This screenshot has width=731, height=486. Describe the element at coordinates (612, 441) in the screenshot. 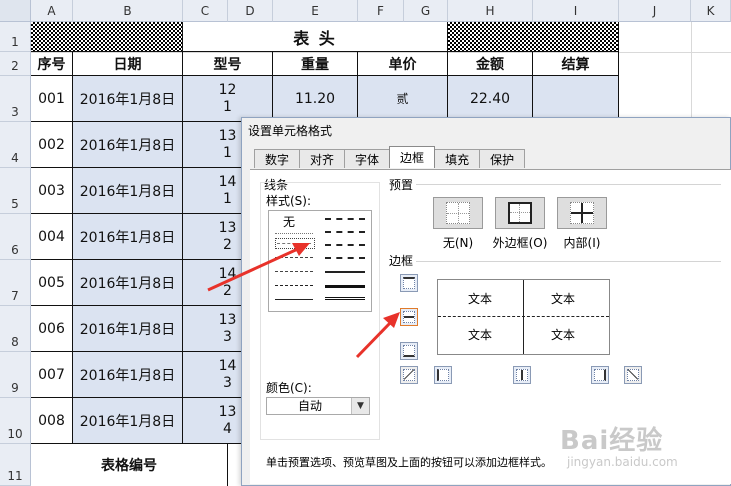

I see `watermark-logo: Bai经验` at that location.